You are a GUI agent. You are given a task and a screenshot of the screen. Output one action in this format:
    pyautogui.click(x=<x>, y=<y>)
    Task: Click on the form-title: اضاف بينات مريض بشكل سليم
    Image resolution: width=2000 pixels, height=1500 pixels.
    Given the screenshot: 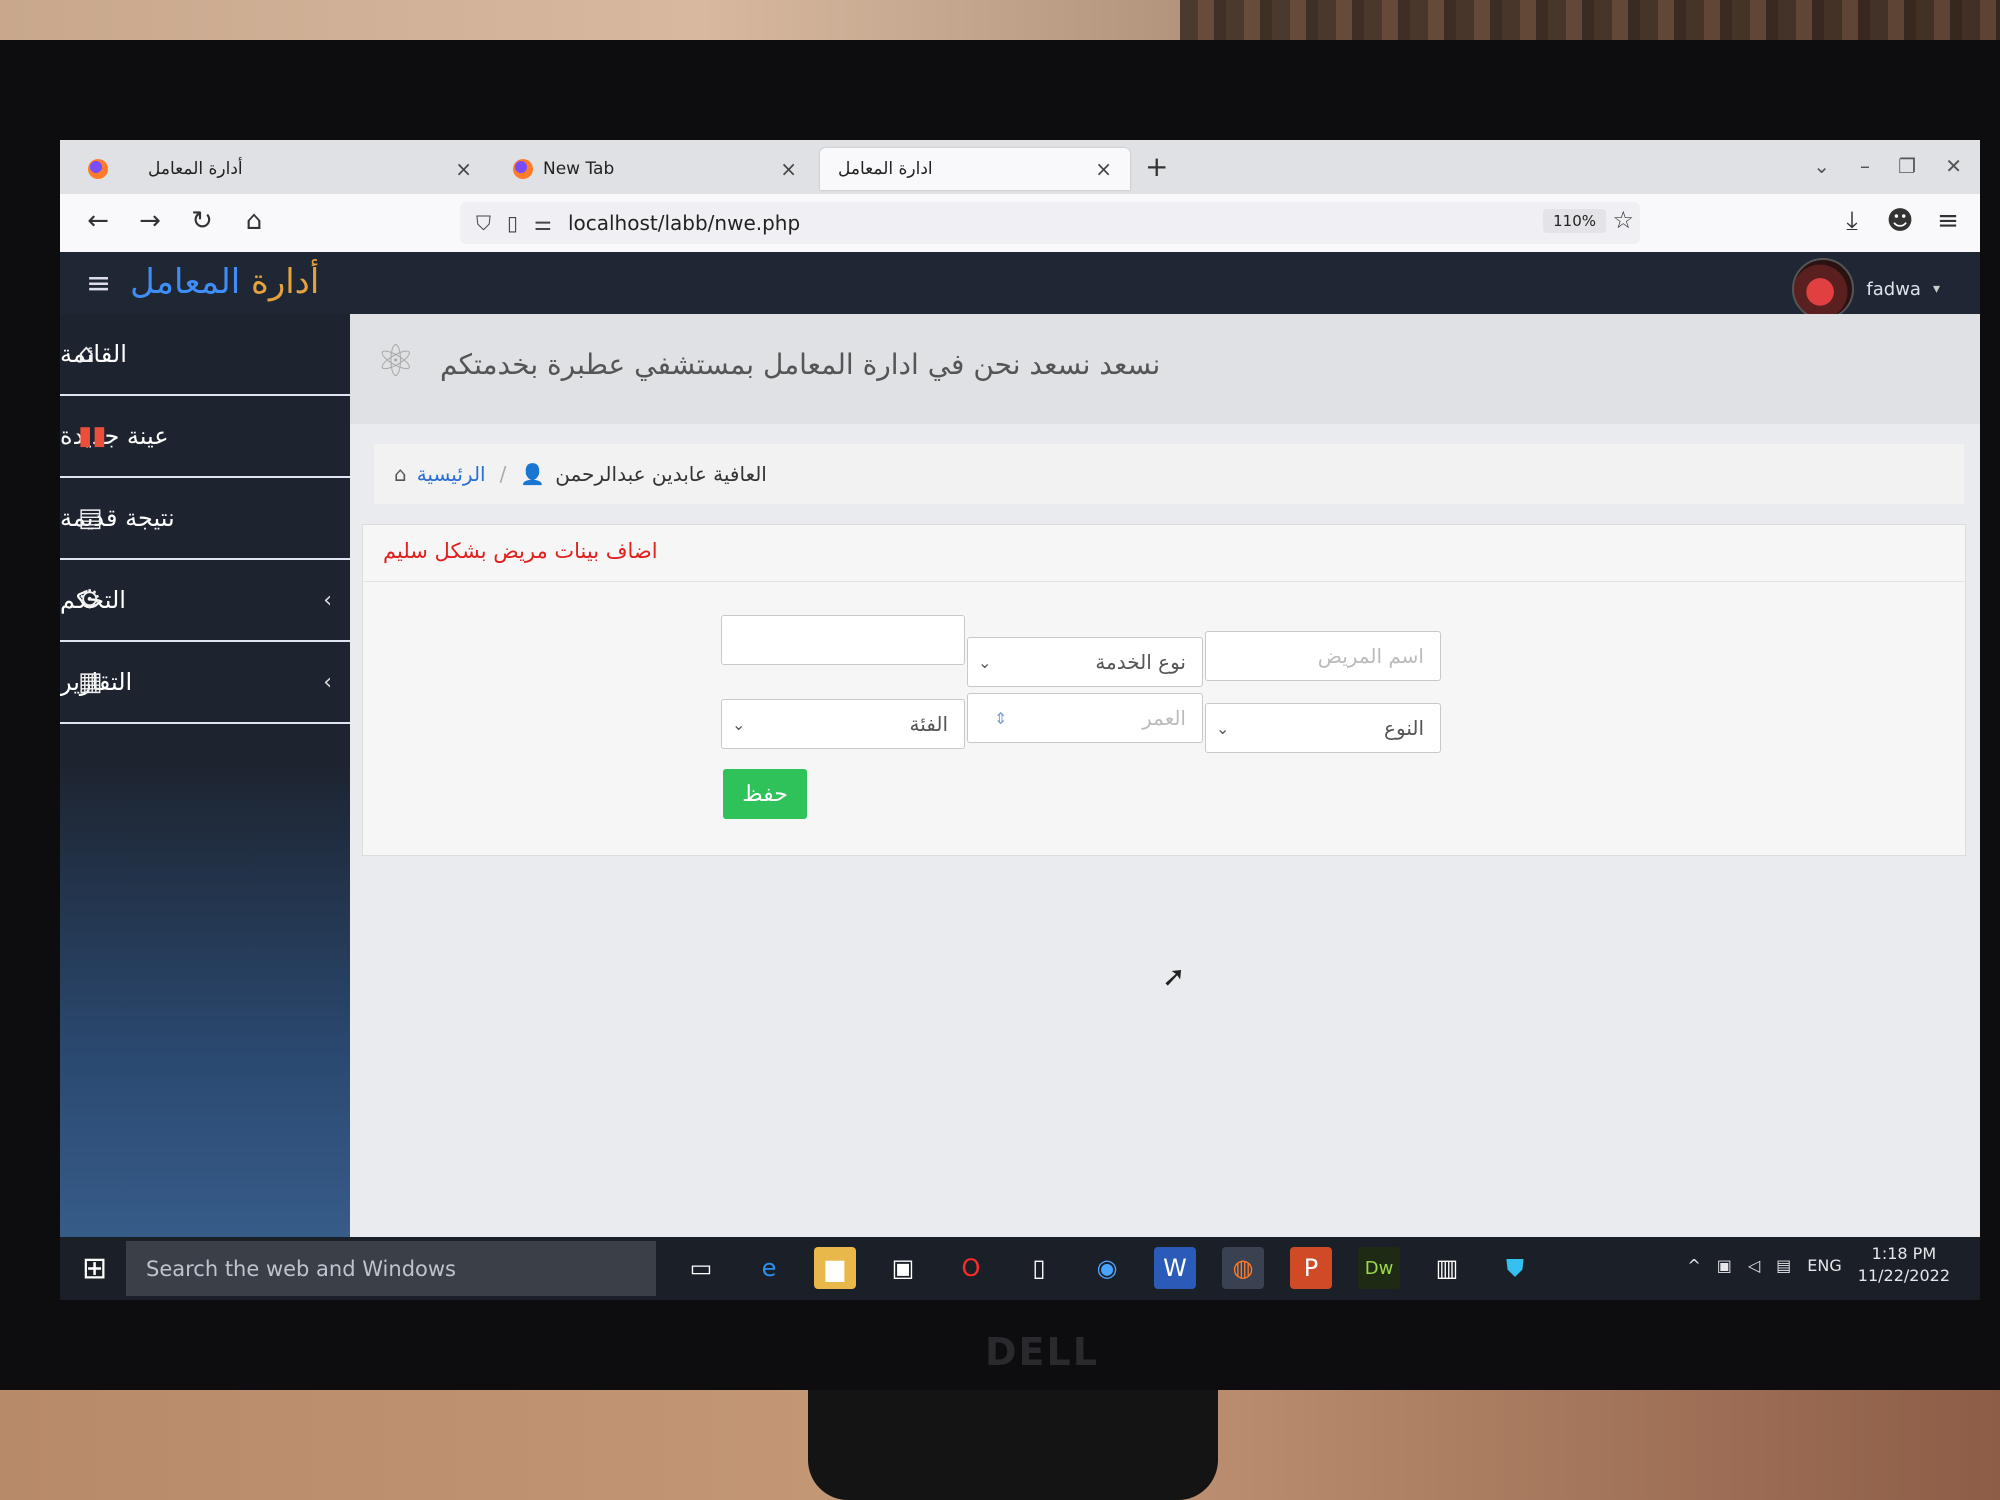 What is the action you would take?
    pyautogui.click(x=520, y=551)
    